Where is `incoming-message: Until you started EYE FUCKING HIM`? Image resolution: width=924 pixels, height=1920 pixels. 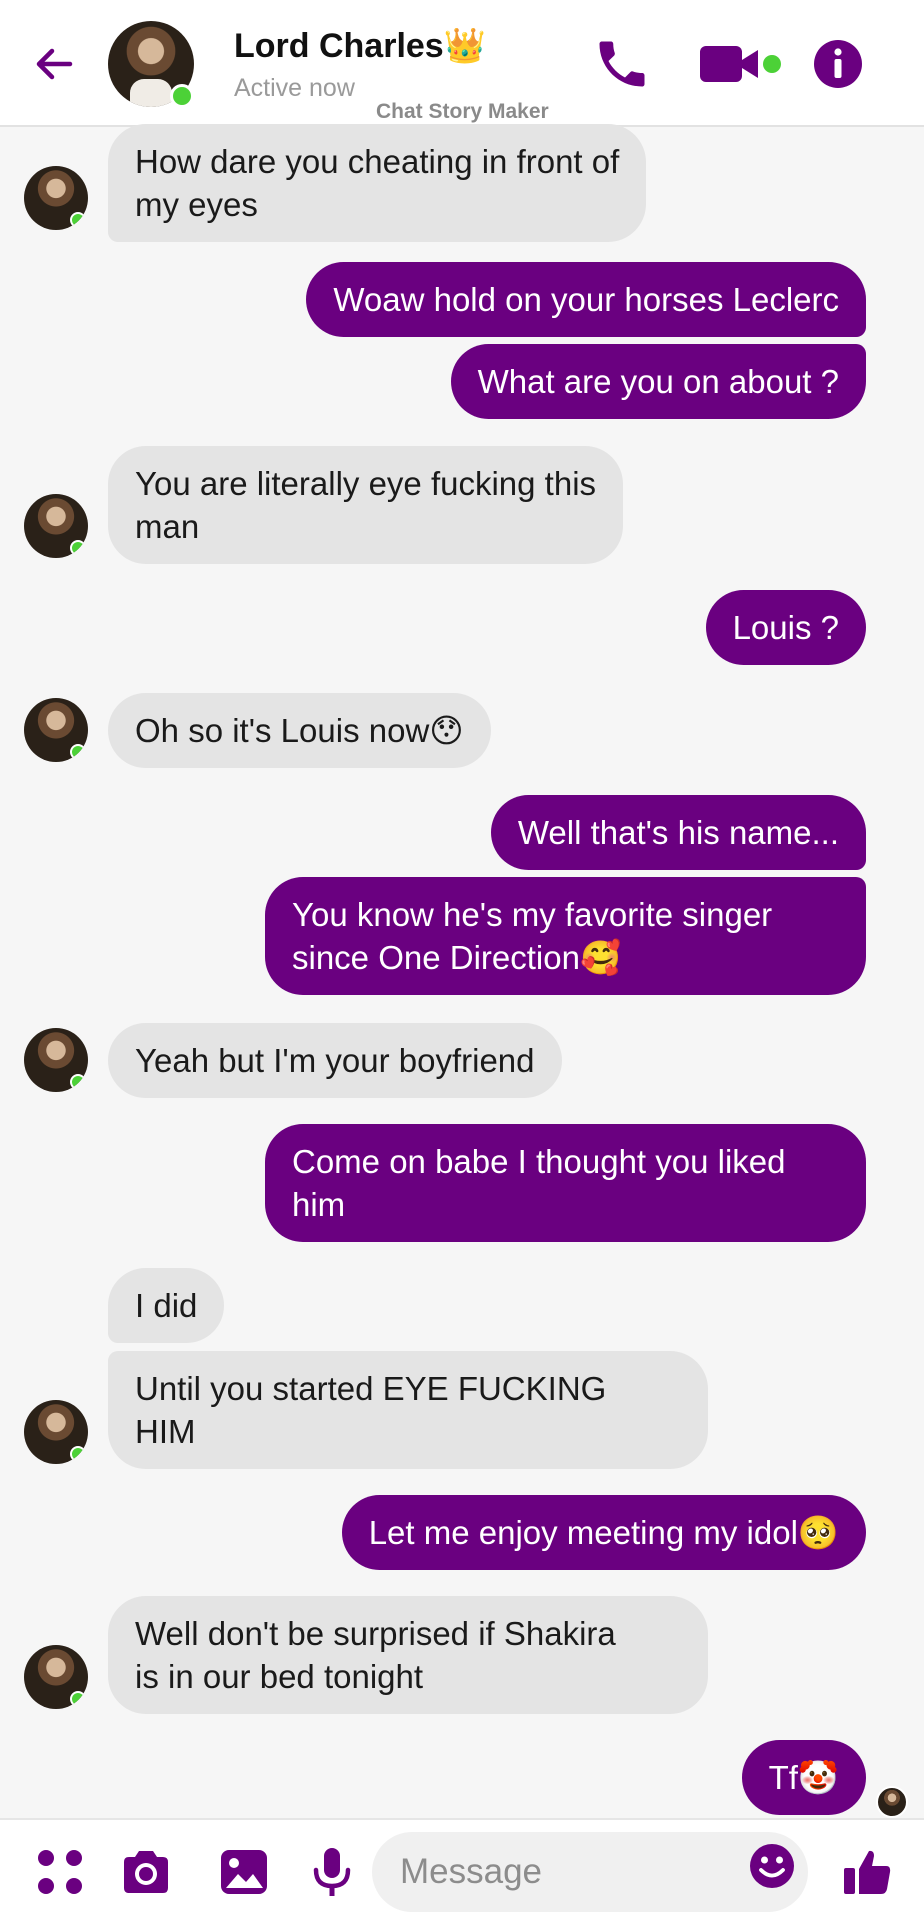 incoming-message: Until you started EYE FUCKING HIM is located at coordinates (408, 1410).